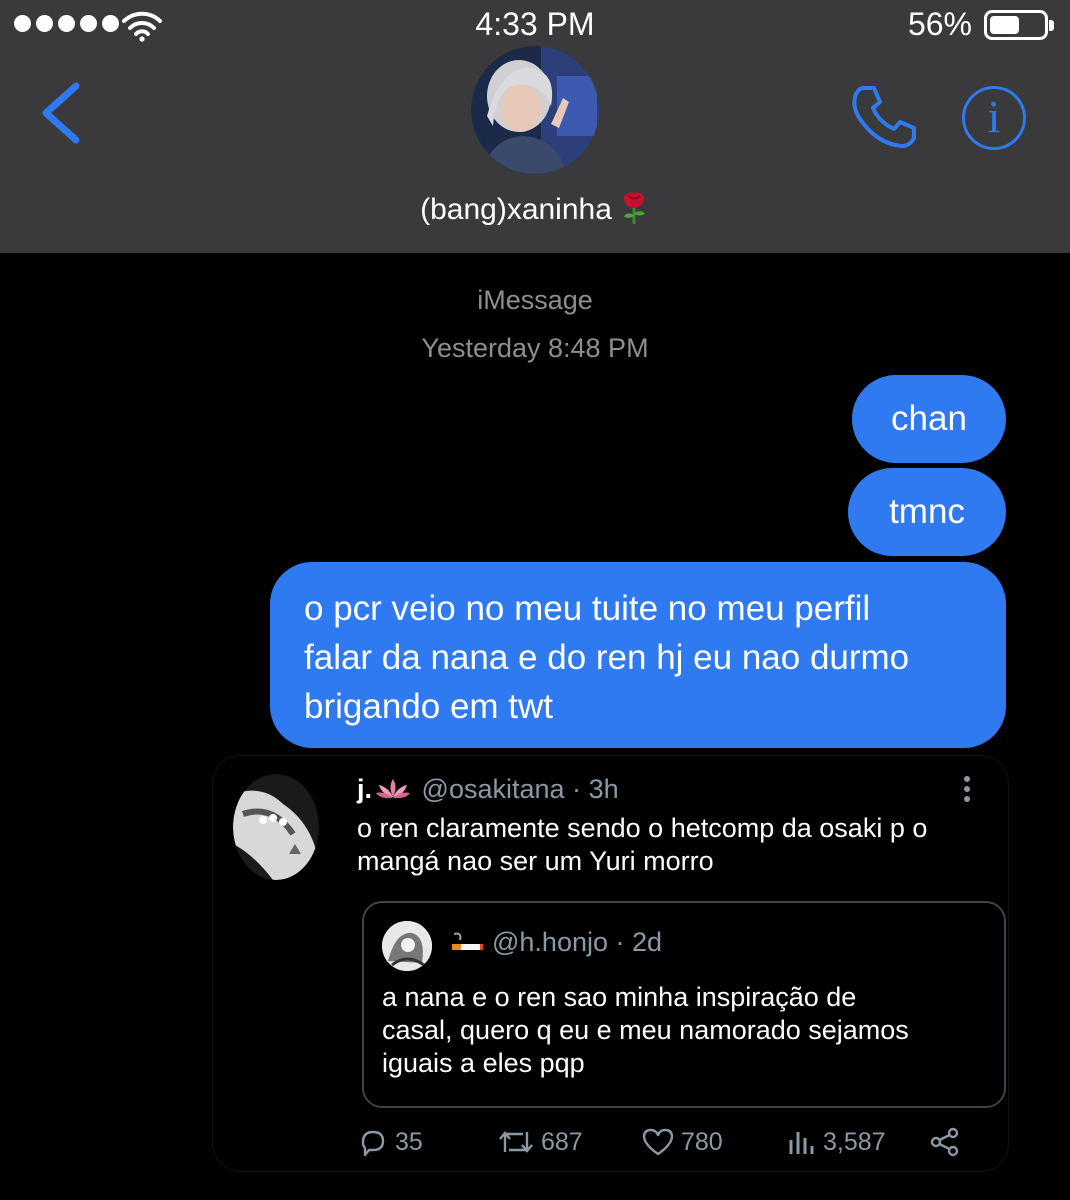  What do you see at coordinates (927, 512) in the screenshot?
I see `message-bubble-outgoing: tmnc` at bounding box center [927, 512].